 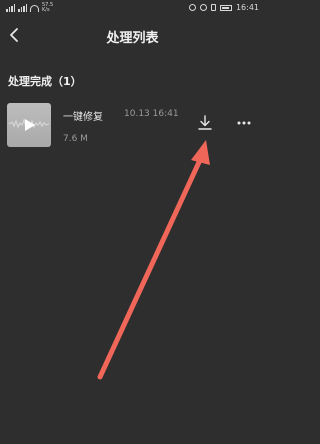 What do you see at coordinates (213, 7) in the screenshot?
I see `vibrate-icon` at bounding box center [213, 7].